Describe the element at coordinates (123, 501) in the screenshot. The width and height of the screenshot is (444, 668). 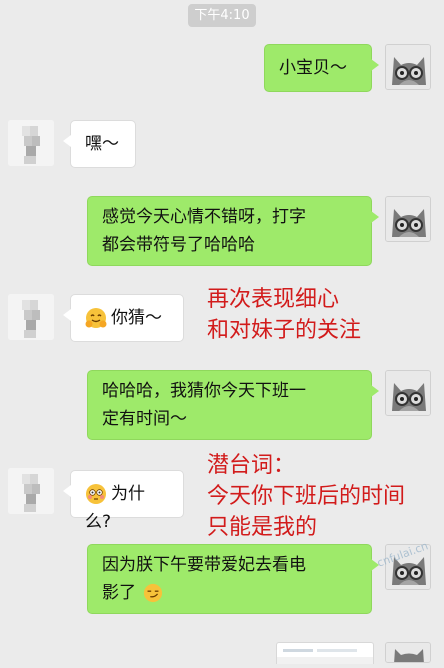
I see `message-bubble-received: 为什么?` at that location.